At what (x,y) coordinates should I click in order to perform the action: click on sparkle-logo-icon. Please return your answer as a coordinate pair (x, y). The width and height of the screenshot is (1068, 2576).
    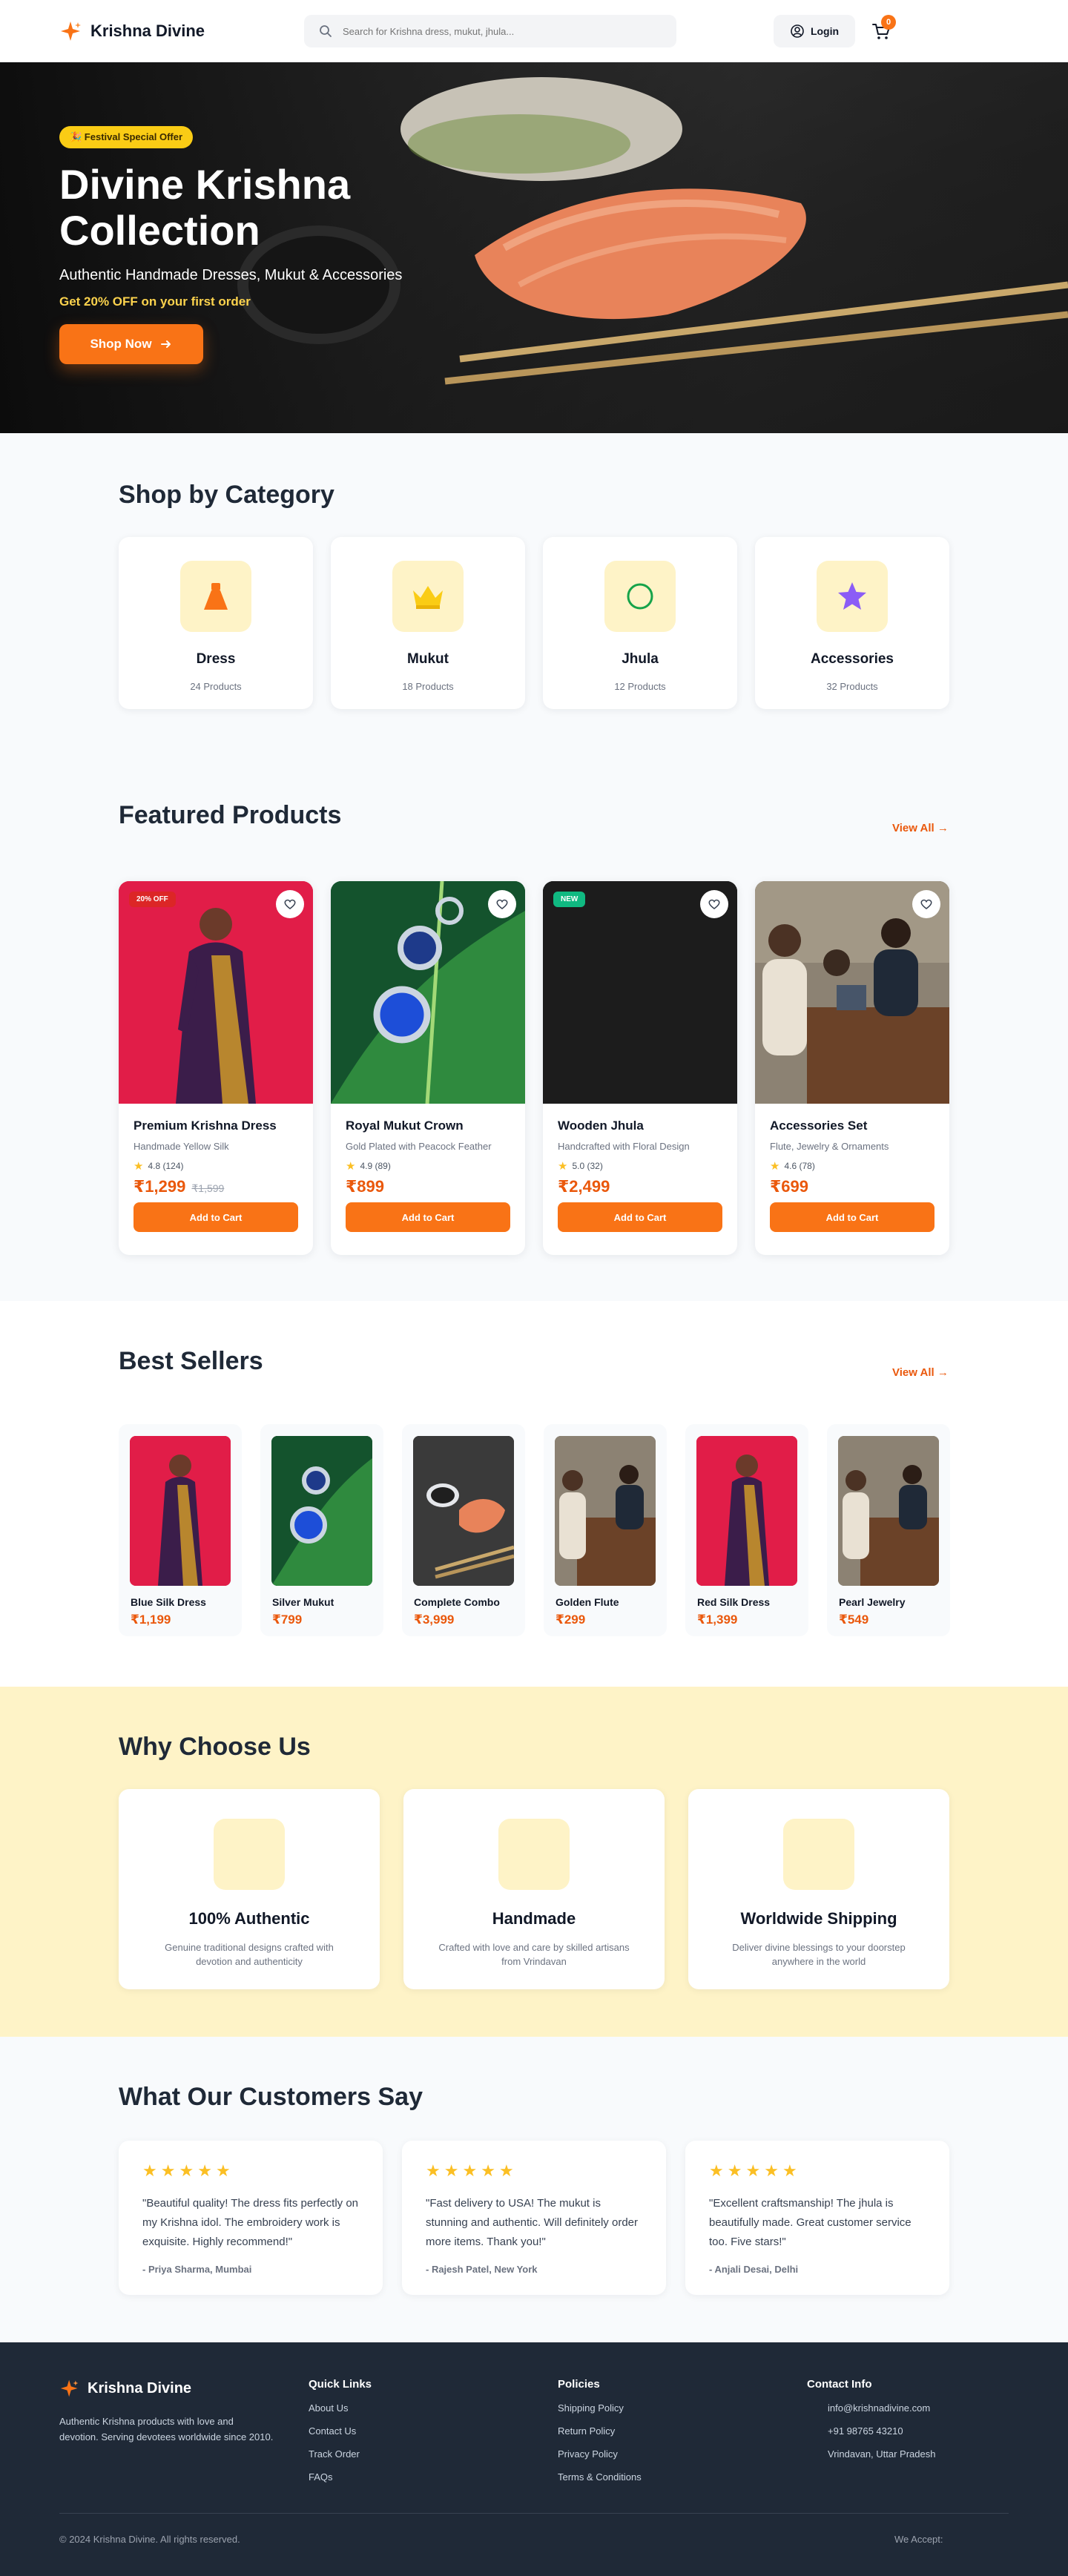
    Looking at the image, I should click on (69, 2388).